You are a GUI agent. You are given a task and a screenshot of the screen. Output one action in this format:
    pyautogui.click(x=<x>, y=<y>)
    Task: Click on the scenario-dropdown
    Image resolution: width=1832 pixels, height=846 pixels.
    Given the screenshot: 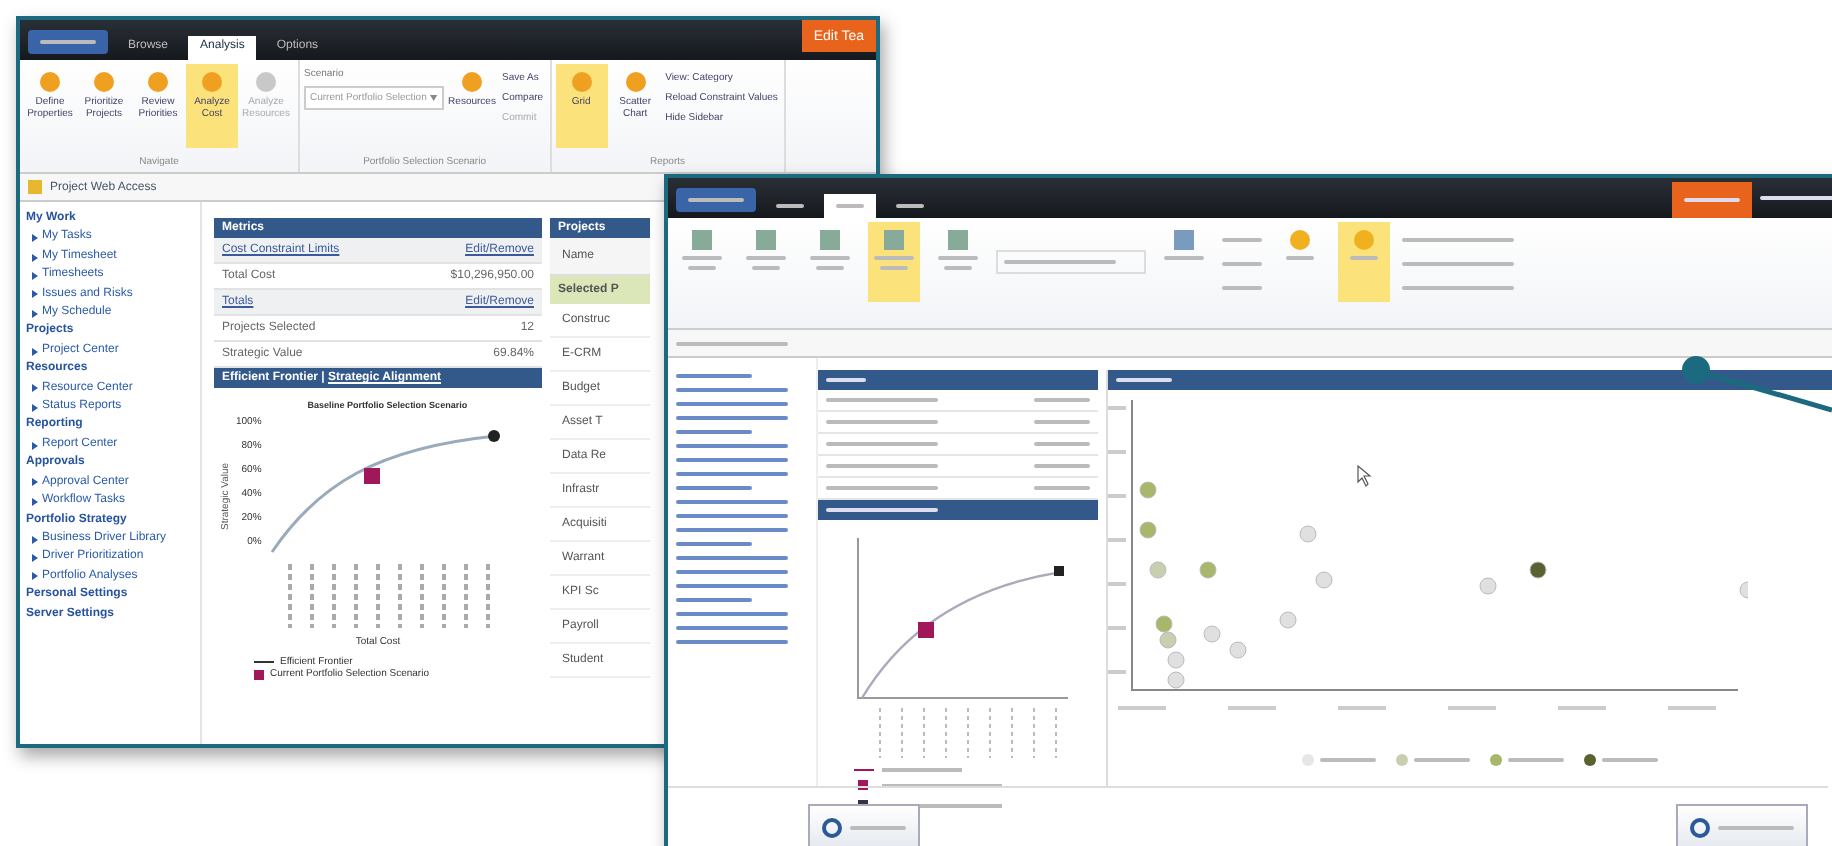 What is the action you would take?
    pyautogui.click(x=1071, y=262)
    